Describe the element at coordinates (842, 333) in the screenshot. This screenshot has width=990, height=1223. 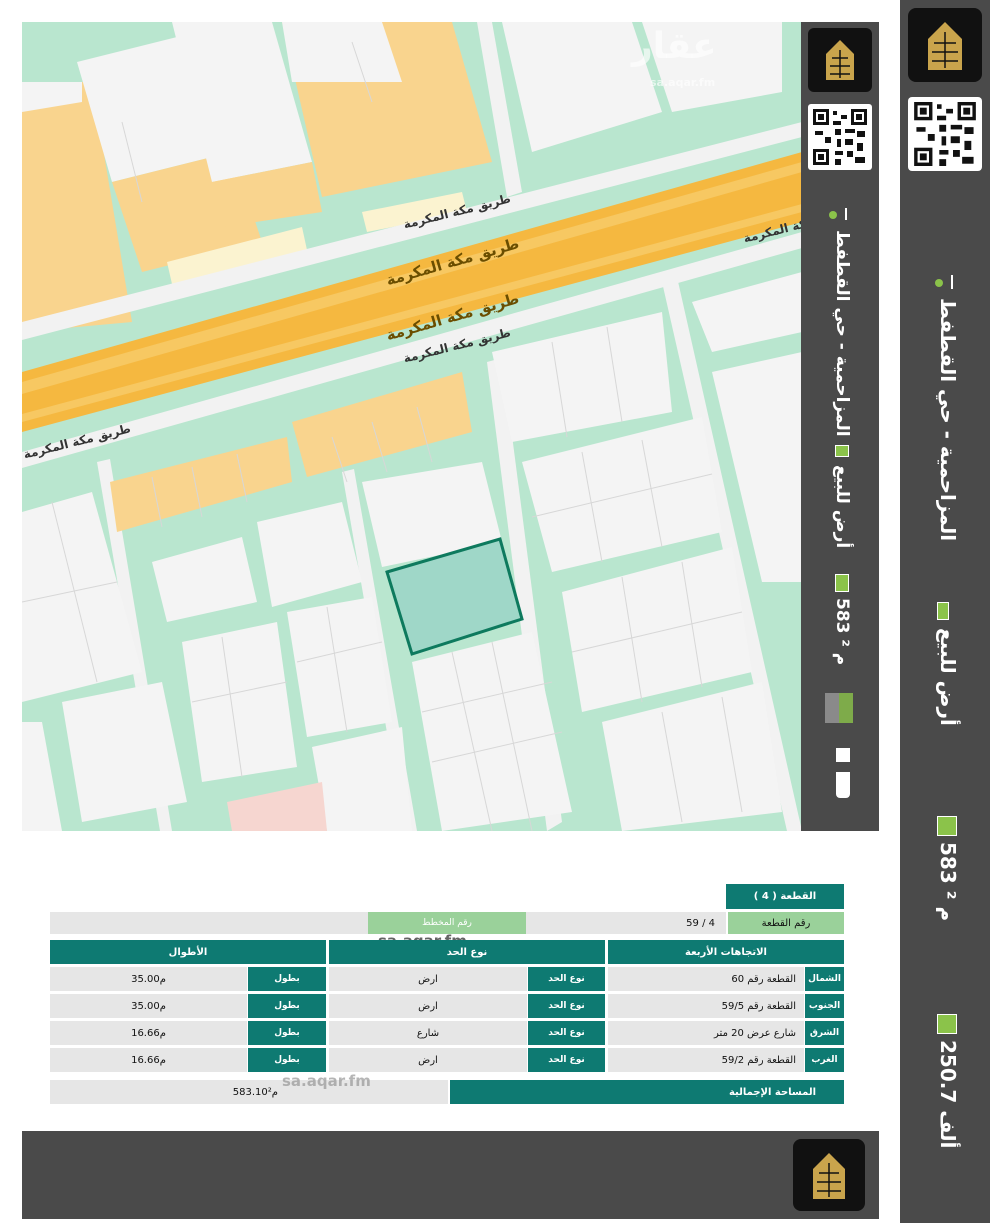
I see `map-location-label: المزاحمية - حي القطفط` at that location.